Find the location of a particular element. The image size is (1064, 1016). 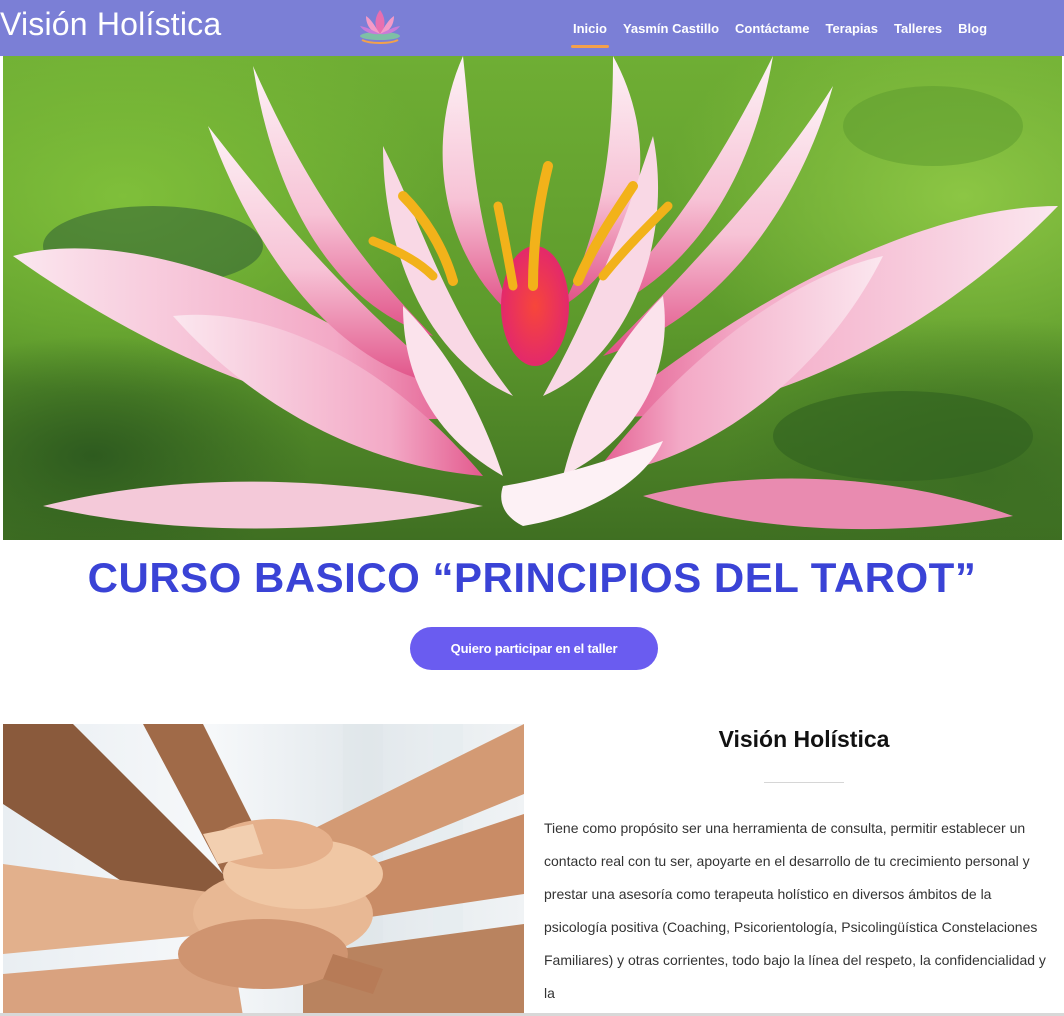

nav-talleres: Talleres is located at coordinates (918, 28).